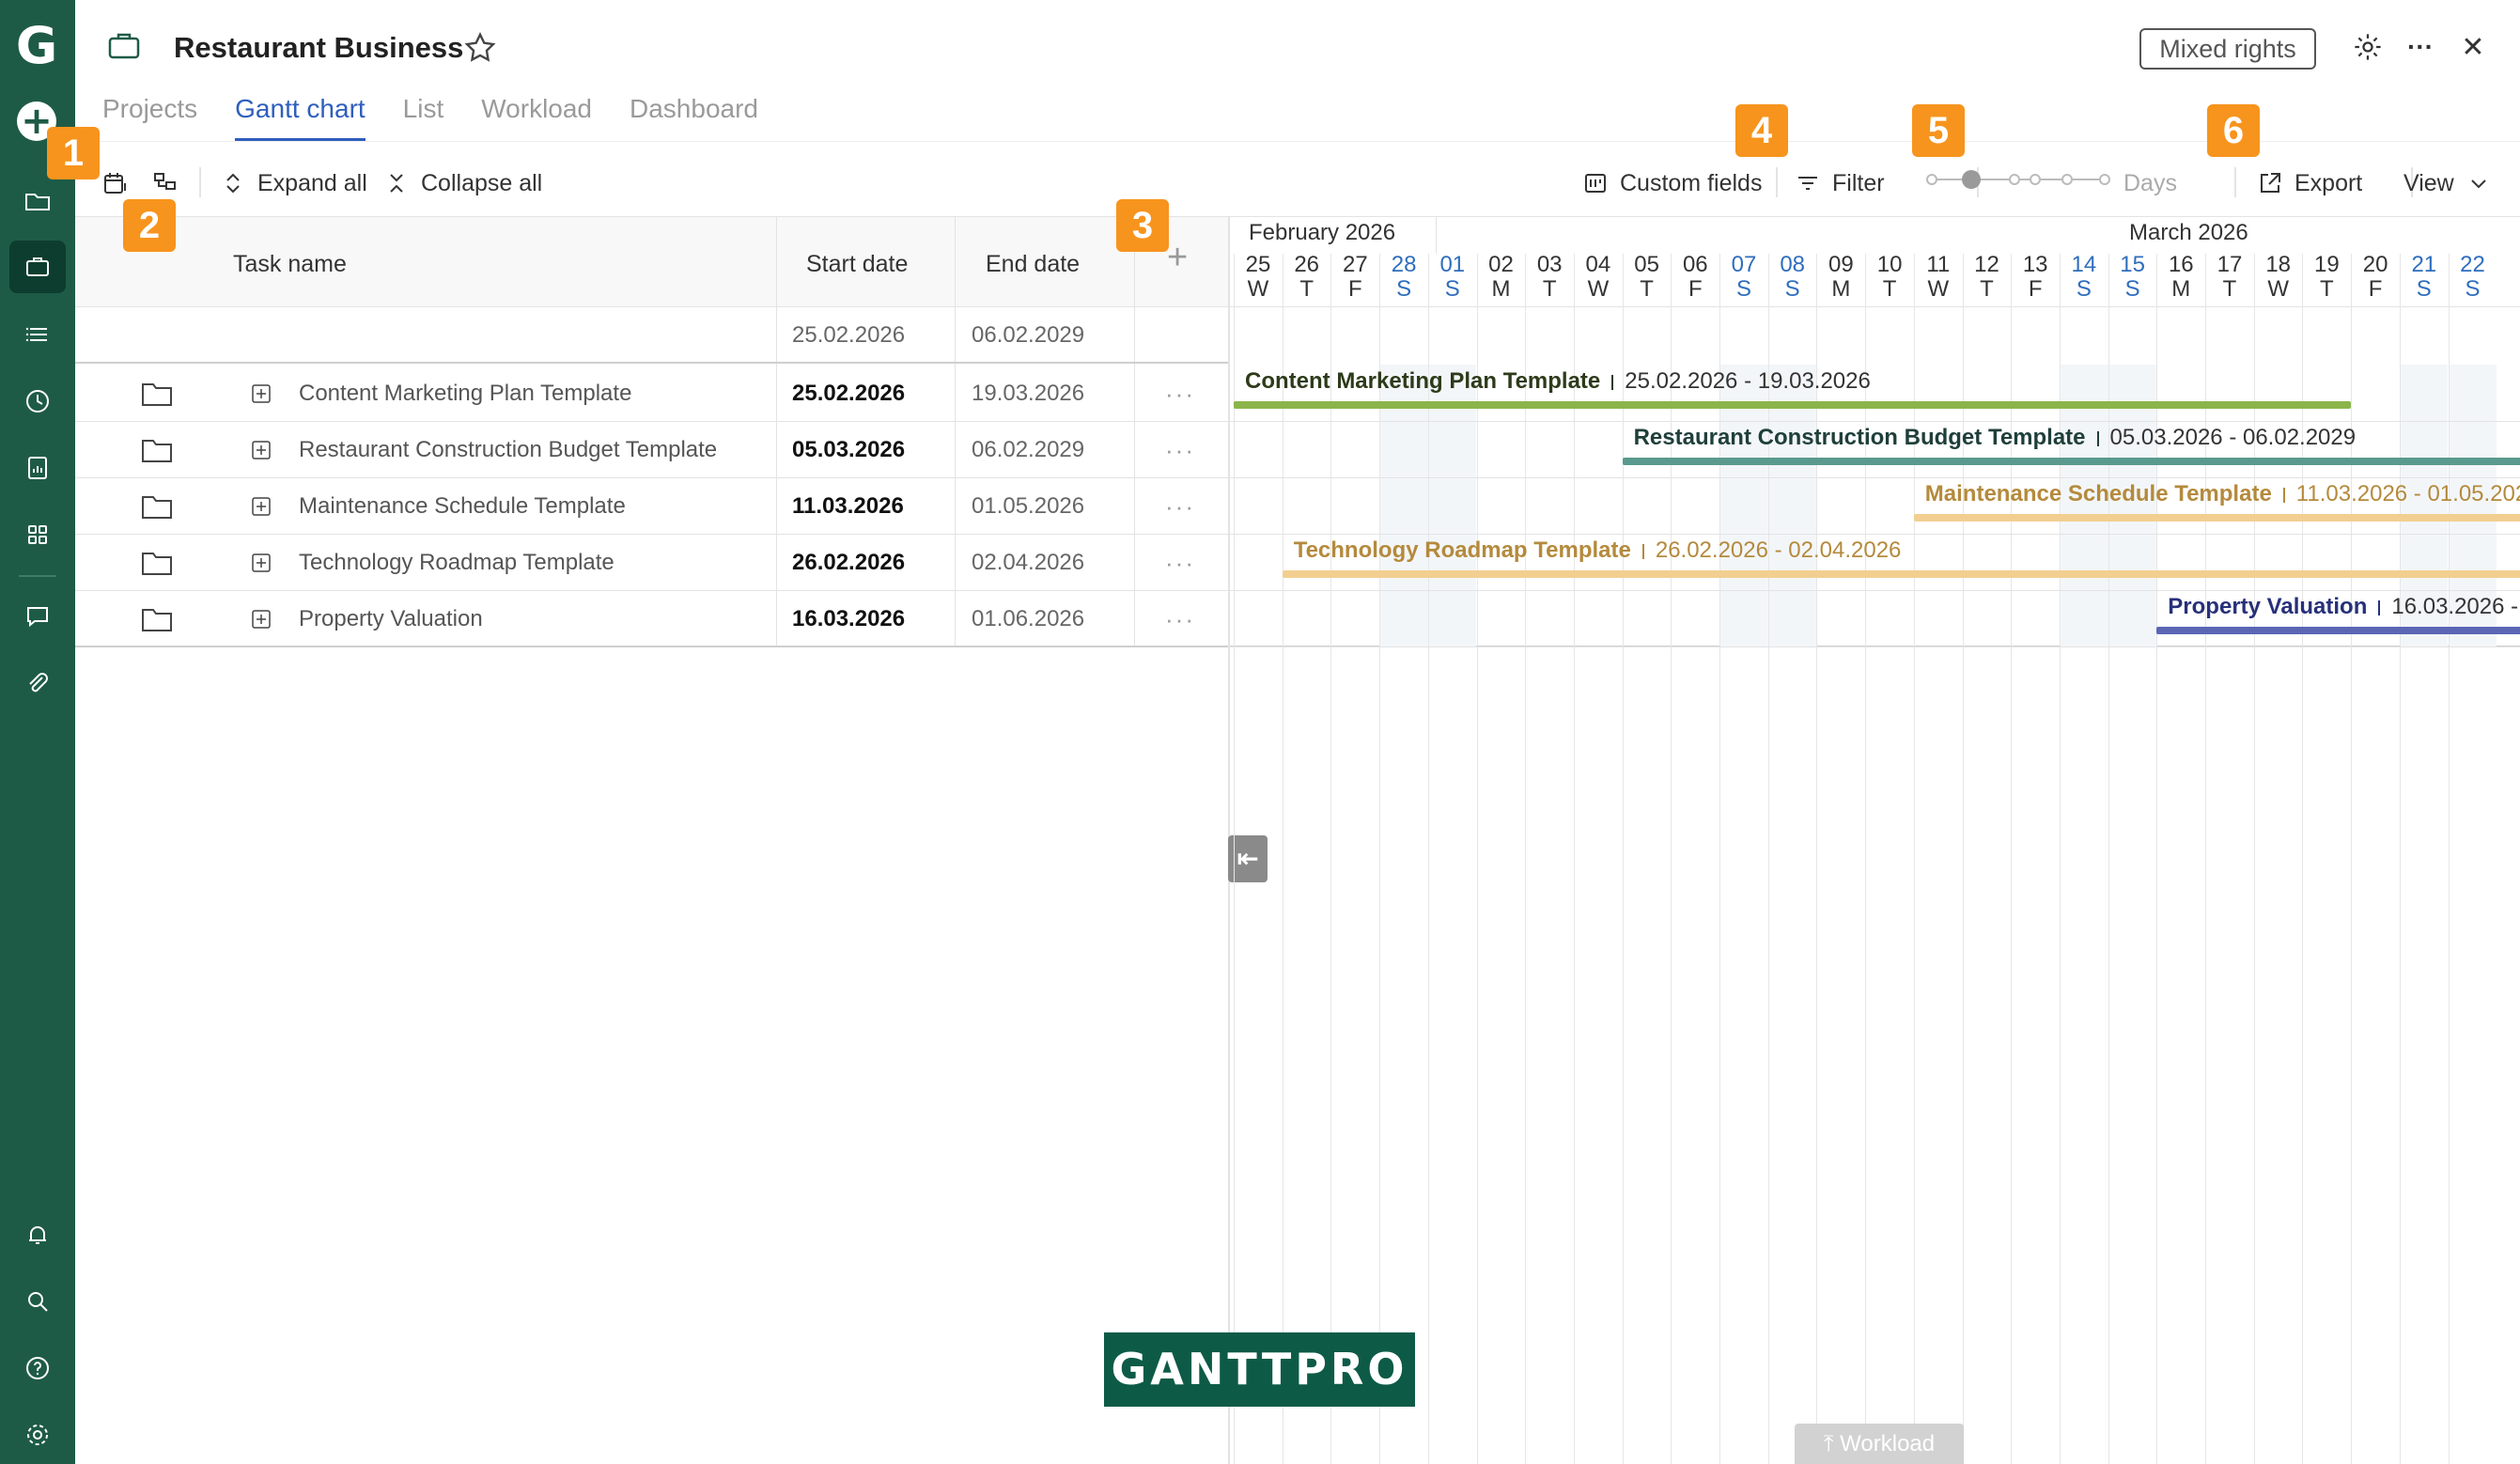  Describe the element at coordinates (2227, 49) in the screenshot. I see `rights-button: Mixed rights` at that location.